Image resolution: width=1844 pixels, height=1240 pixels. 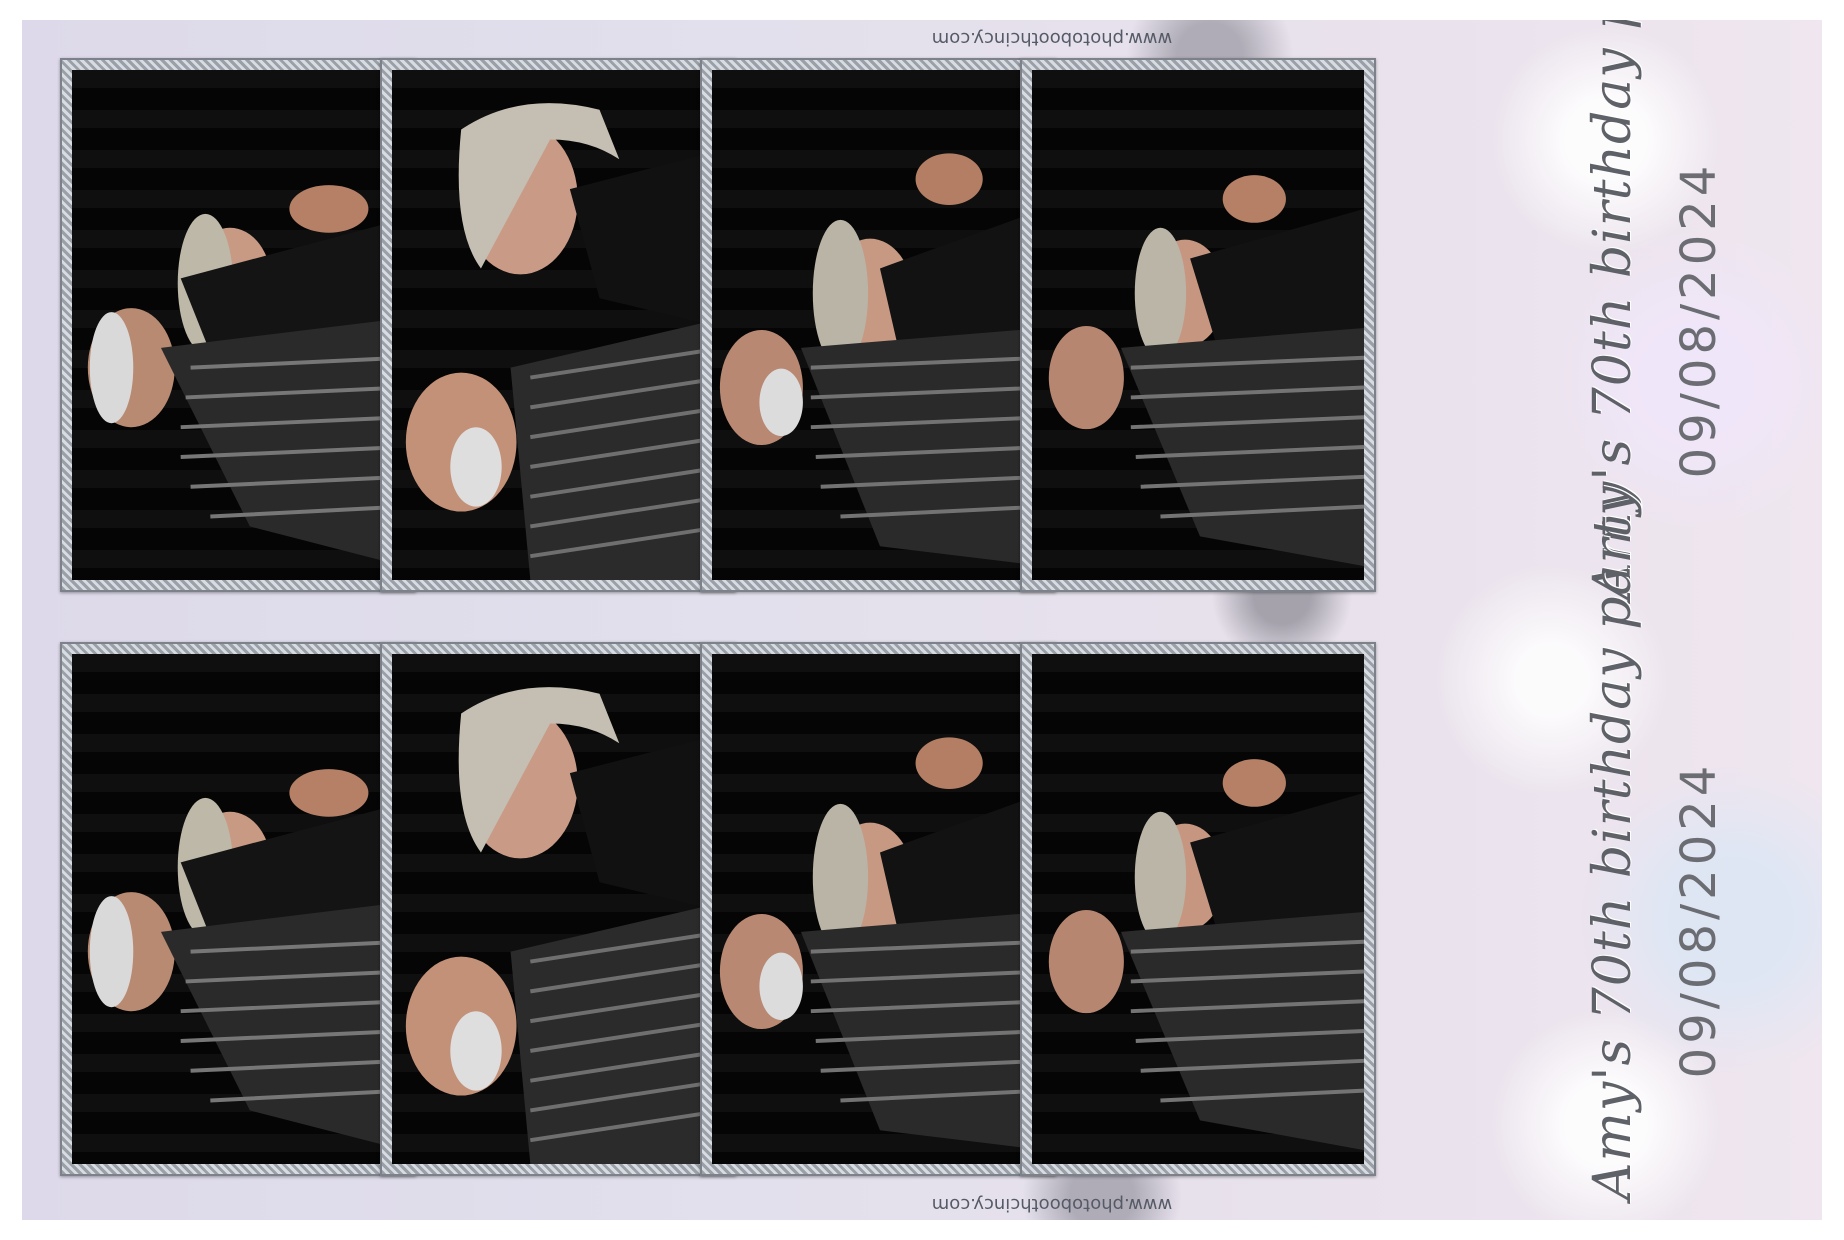 I want to click on strip-caption-bottom: Amy's 70th birthday party 09/08/2024, so click(x=1687, y=852).